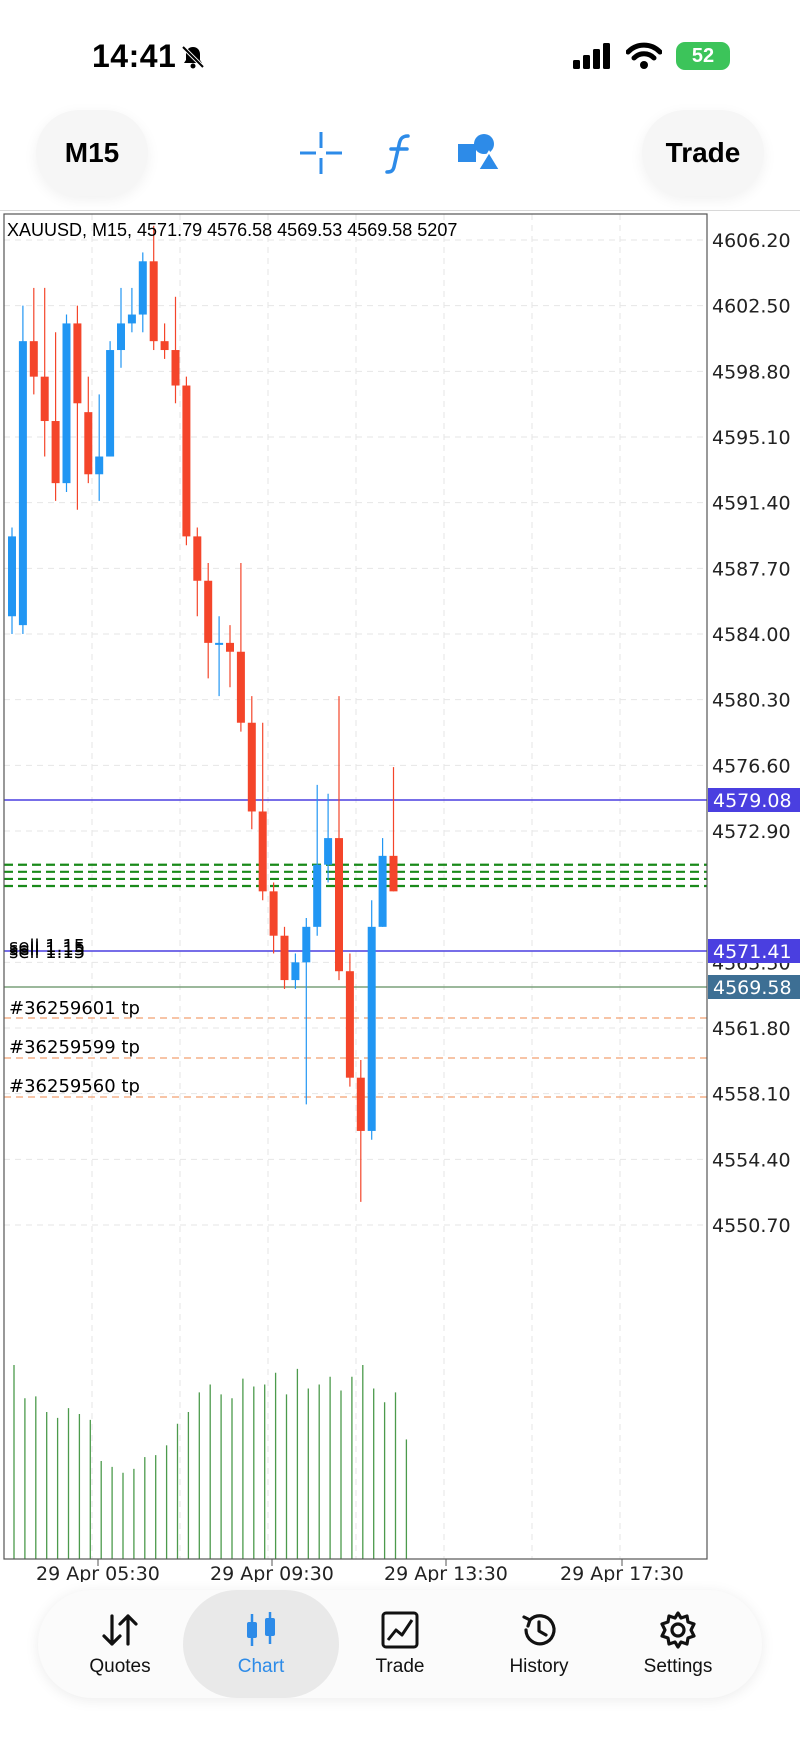  Describe the element at coordinates (751, 766) in the screenshot. I see `price-tick-label: 4576.60` at that location.